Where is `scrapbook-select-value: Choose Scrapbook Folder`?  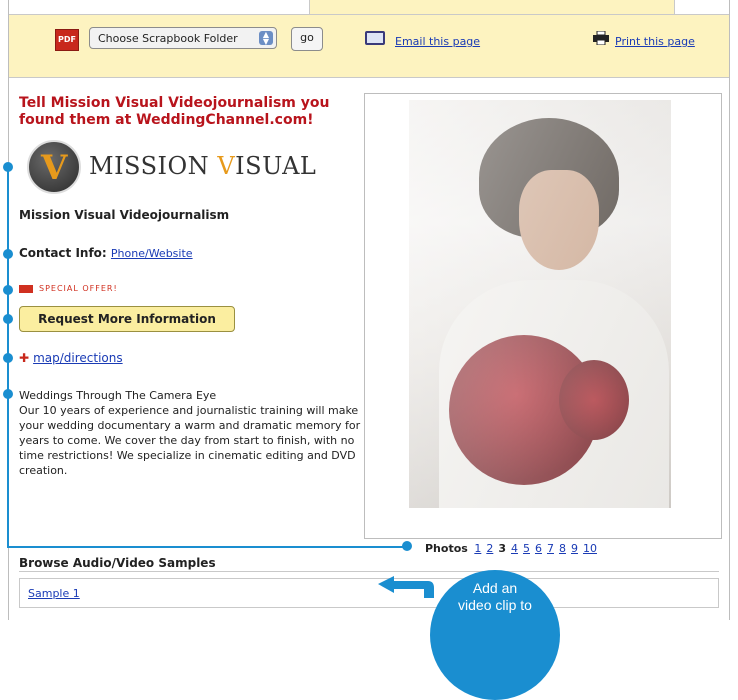 scrapbook-select-value: Choose Scrapbook Folder is located at coordinates (168, 38).